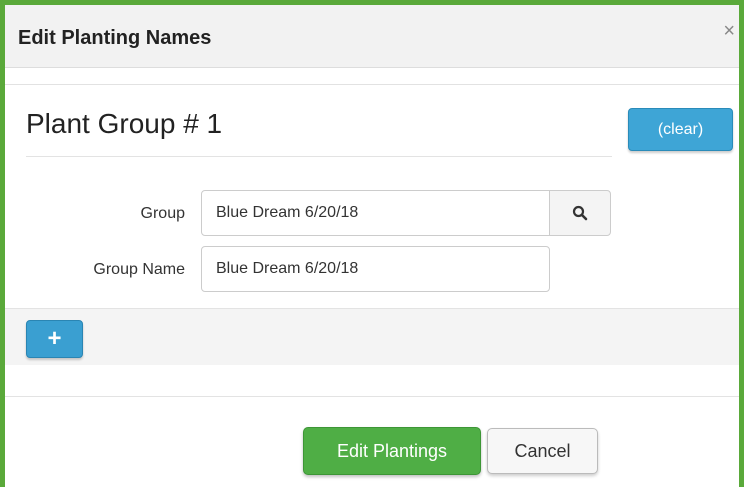  Describe the element at coordinates (542, 451) in the screenshot. I see `cancel-button: Cancel` at that location.